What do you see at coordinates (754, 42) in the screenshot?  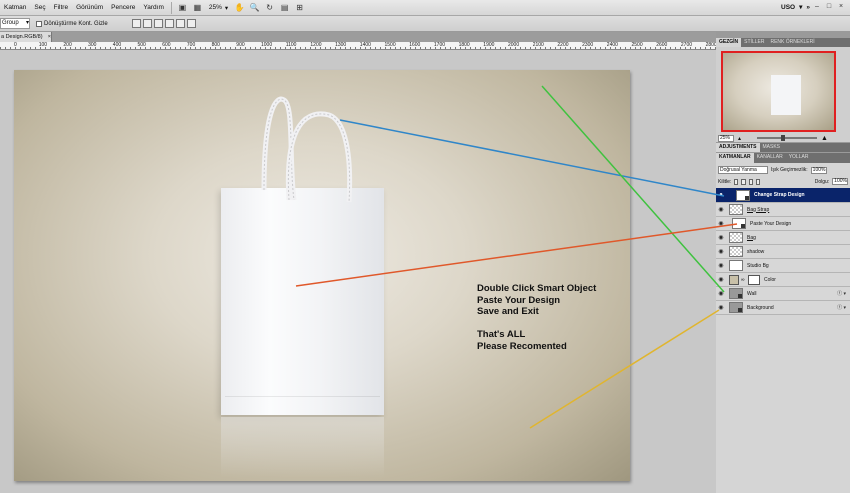 I see `tab-styles: STİLLER` at bounding box center [754, 42].